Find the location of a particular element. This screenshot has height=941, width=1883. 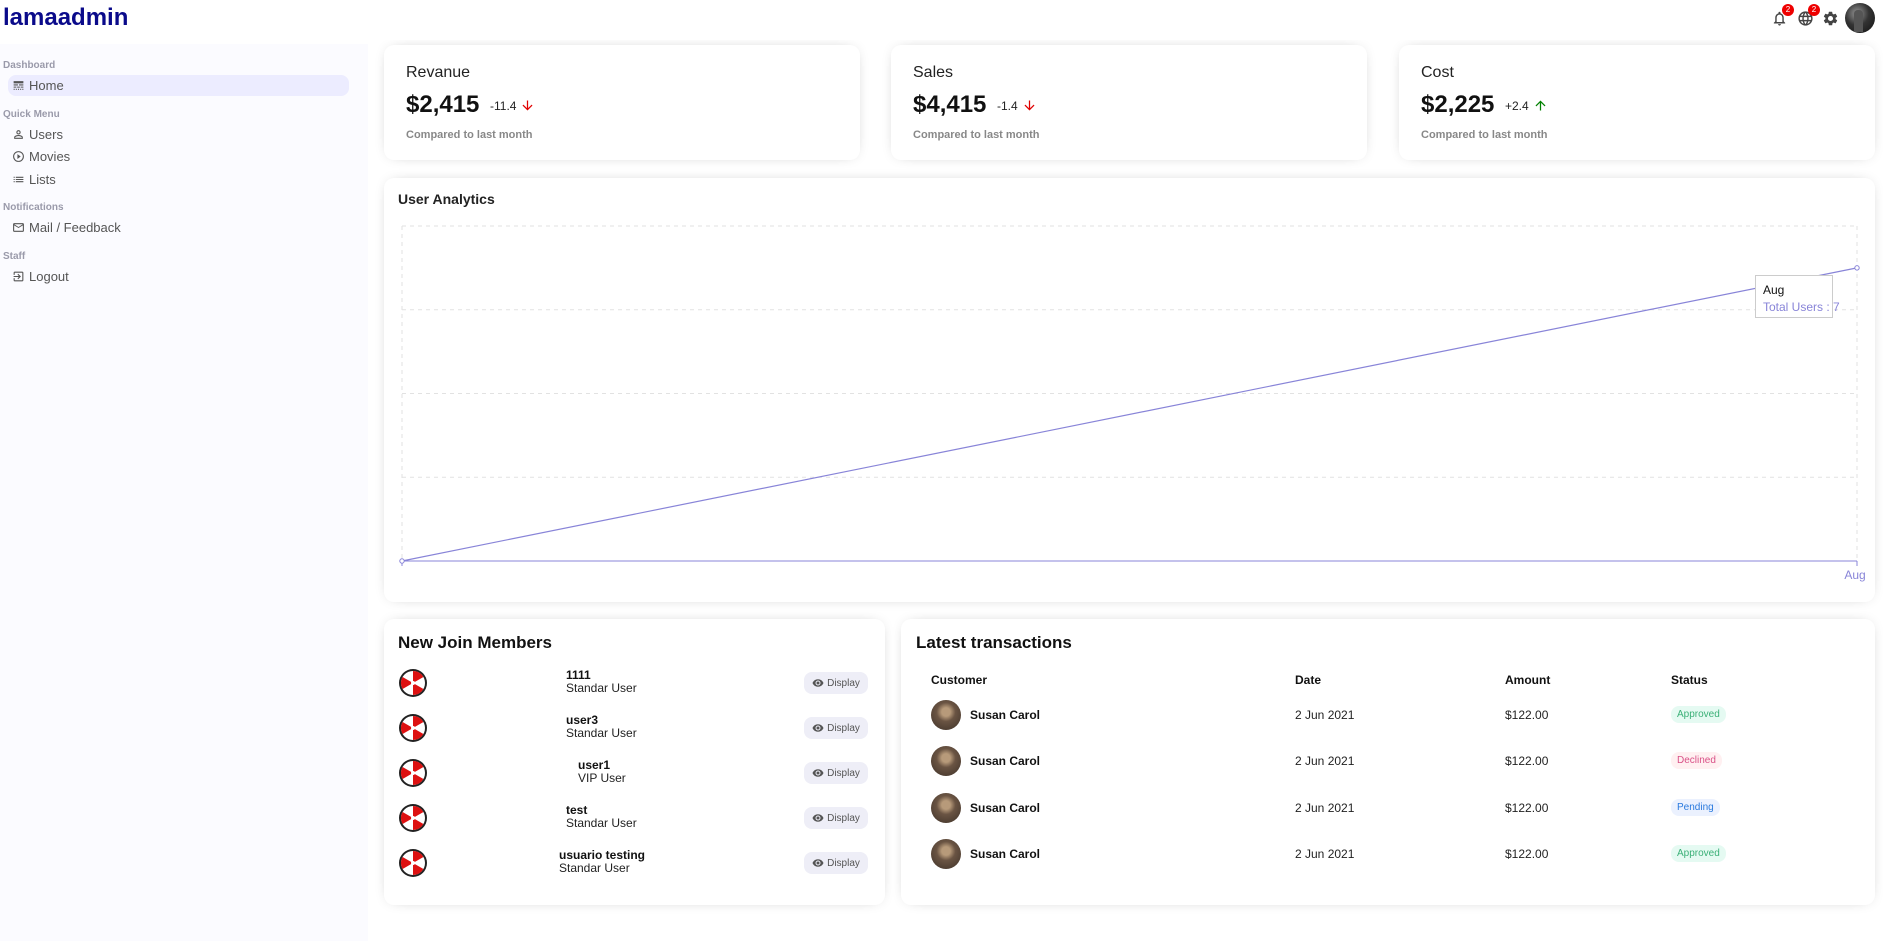

table-header-customer: Customer is located at coordinates (959, 680).